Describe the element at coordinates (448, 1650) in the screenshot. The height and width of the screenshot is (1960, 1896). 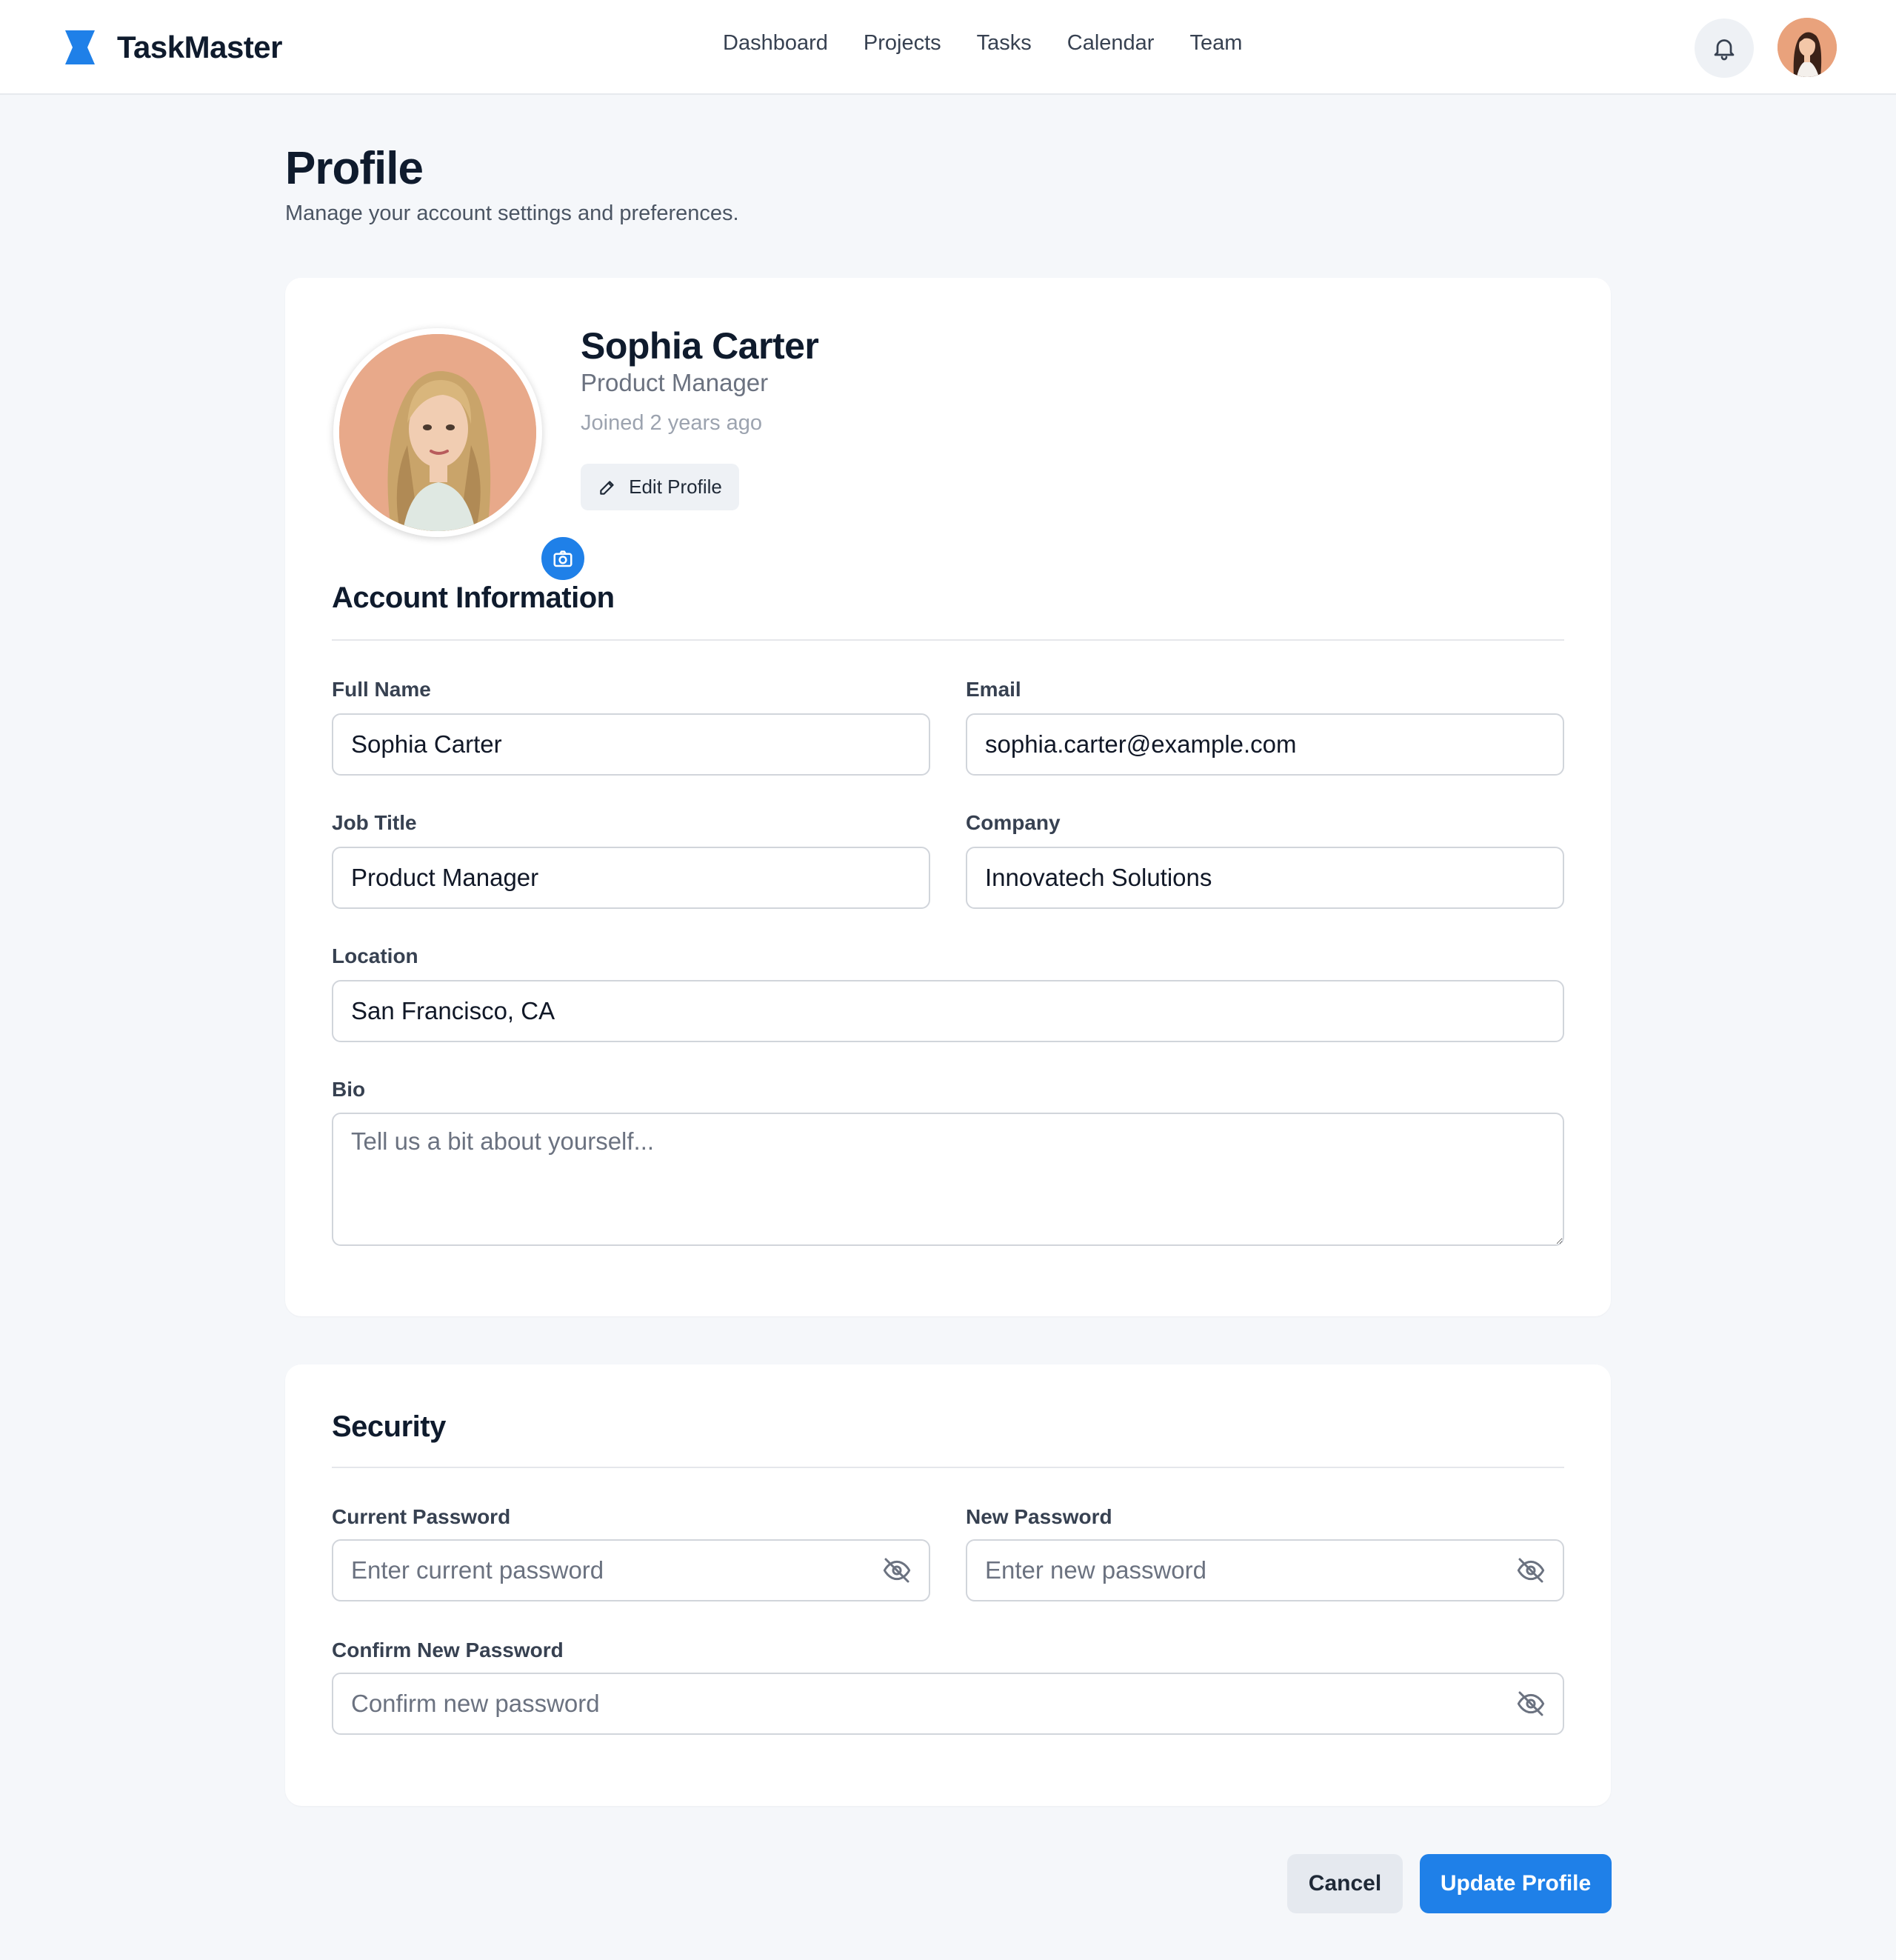
I see `confirm-password-label: Confirm New Password` at that location.